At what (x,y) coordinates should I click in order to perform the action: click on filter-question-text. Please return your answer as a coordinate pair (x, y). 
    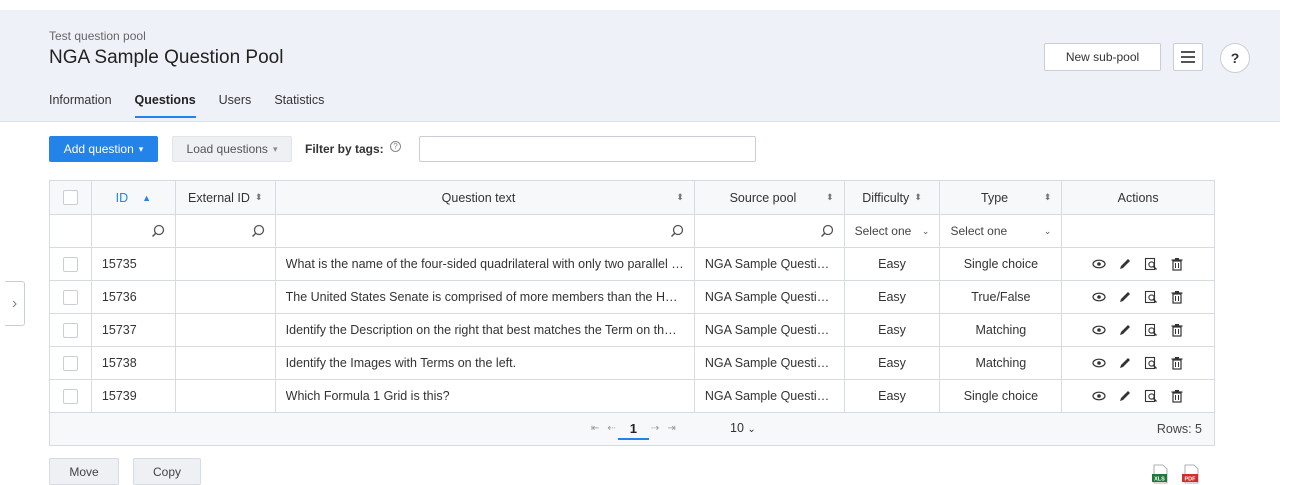
    Looking at the image, I should click on (485, 231).